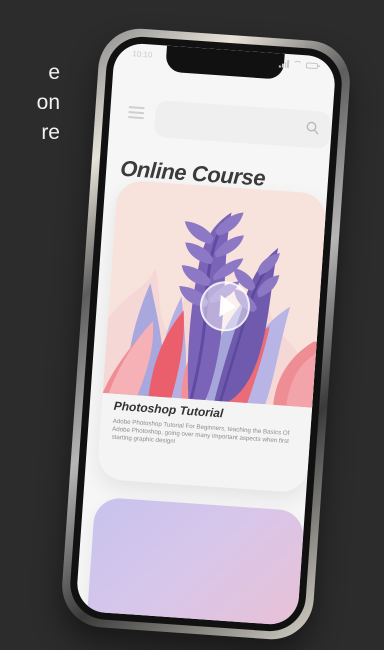  What do you see at coordinates (168, 409) in the screenshot?
I see `course-title: Photoshop Tutorial` at bounding box center [168, 409].